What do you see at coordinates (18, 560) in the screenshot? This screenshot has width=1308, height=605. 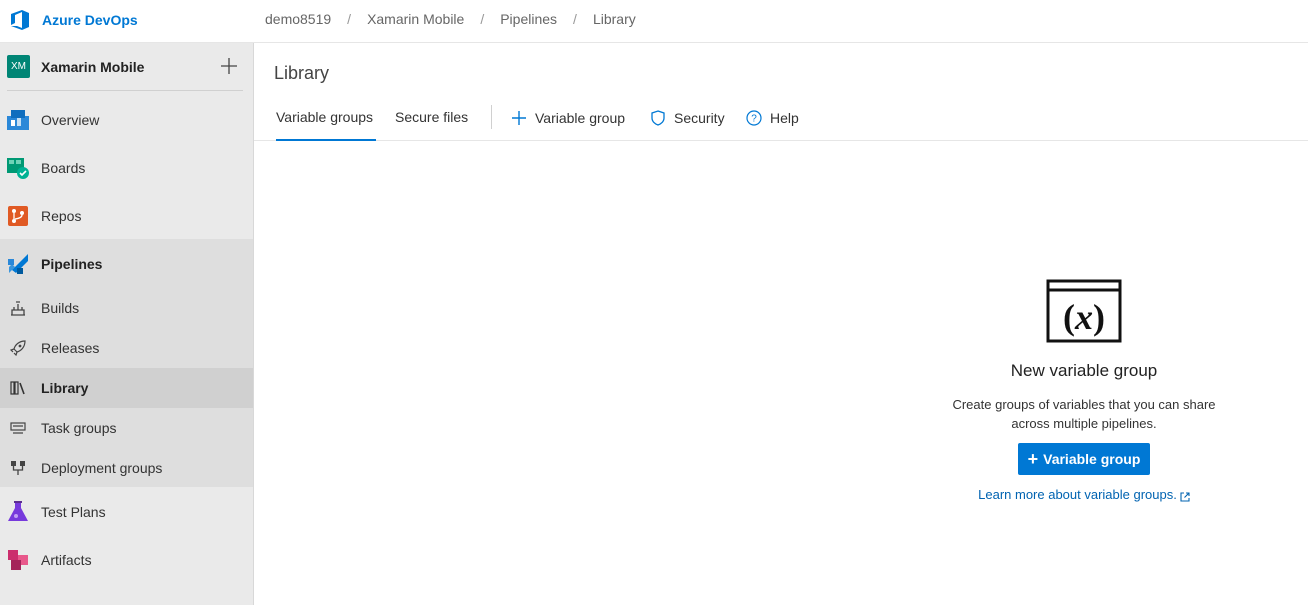 I see `artifacts-icon` at bounding box center [18, 560].